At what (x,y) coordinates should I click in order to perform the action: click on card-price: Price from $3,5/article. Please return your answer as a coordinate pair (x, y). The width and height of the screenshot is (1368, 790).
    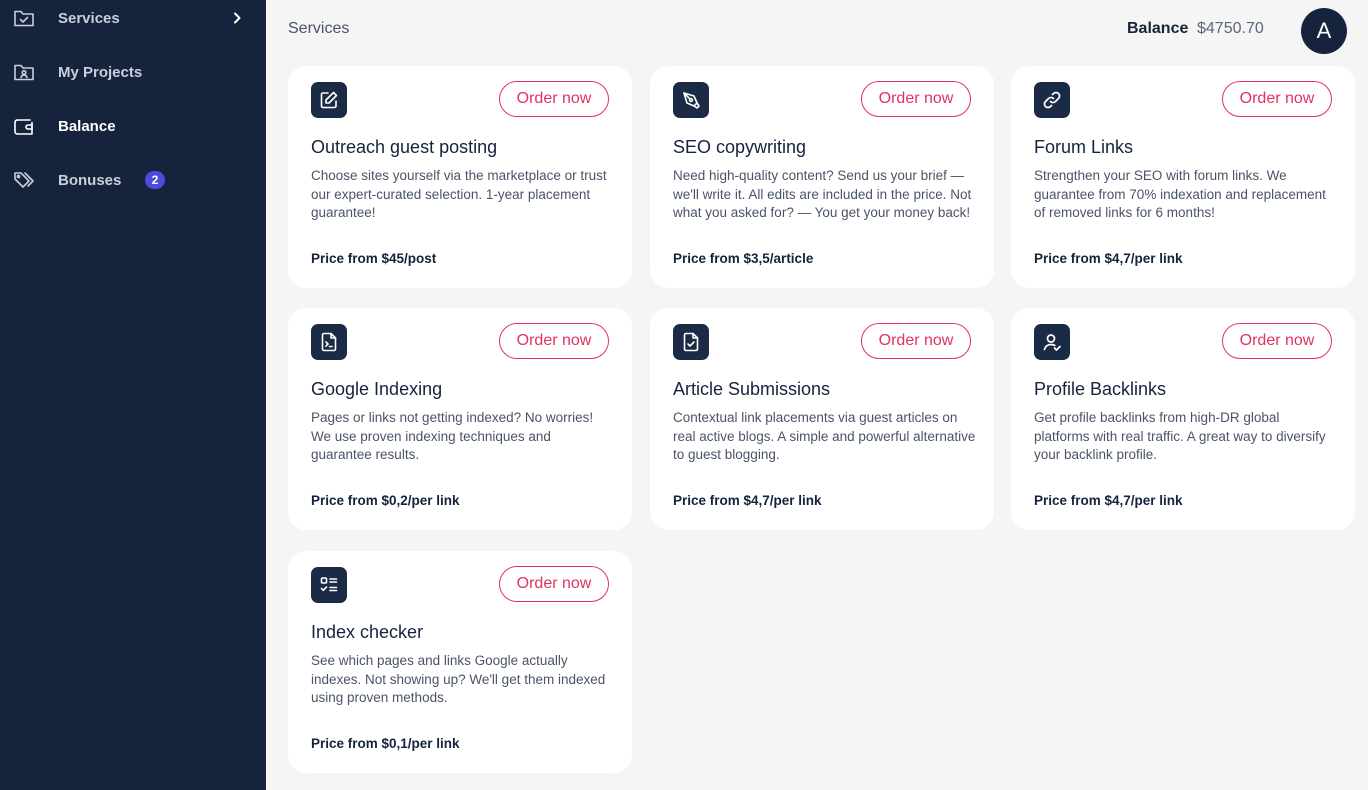
    Looking at the image, I should click on (743, 258).